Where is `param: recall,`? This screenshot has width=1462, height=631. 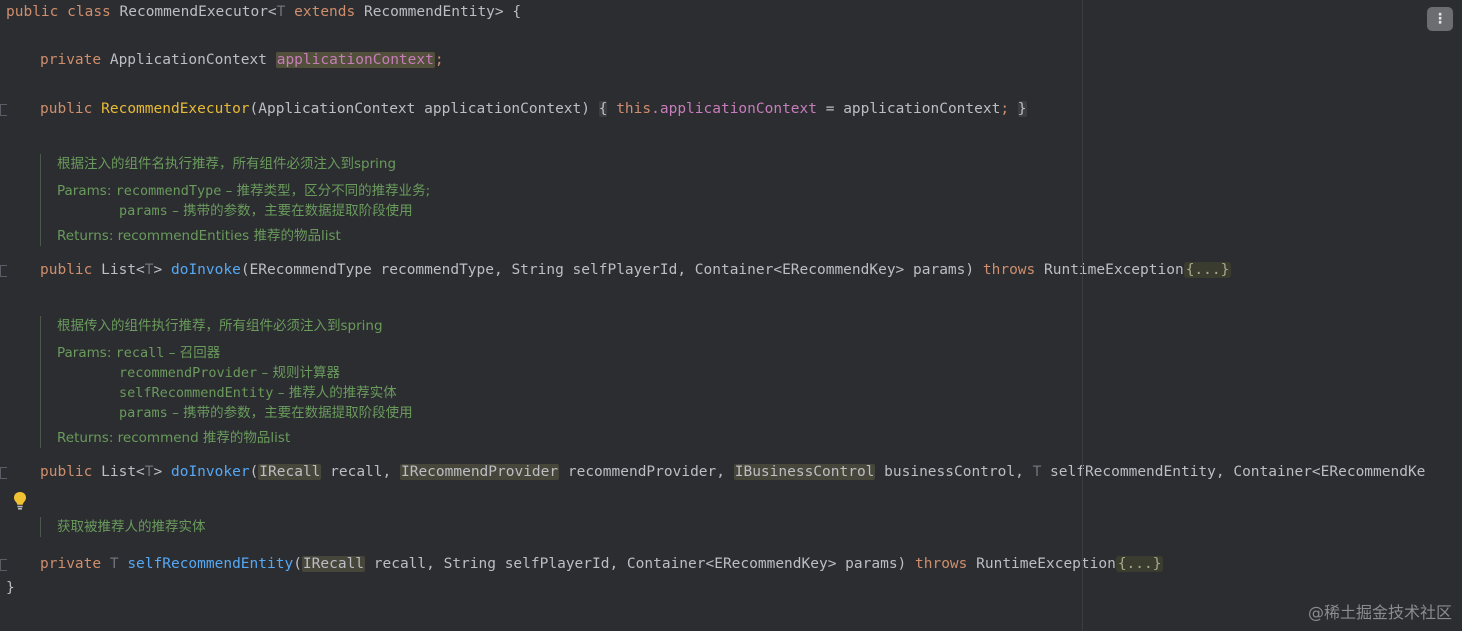
param: recall, is located at coordinates (360, 472).